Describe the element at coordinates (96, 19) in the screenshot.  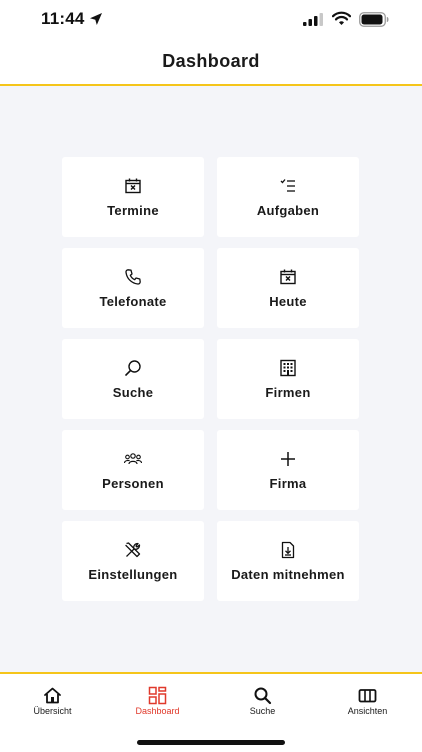
I see `location-arrow-icon` at that location.